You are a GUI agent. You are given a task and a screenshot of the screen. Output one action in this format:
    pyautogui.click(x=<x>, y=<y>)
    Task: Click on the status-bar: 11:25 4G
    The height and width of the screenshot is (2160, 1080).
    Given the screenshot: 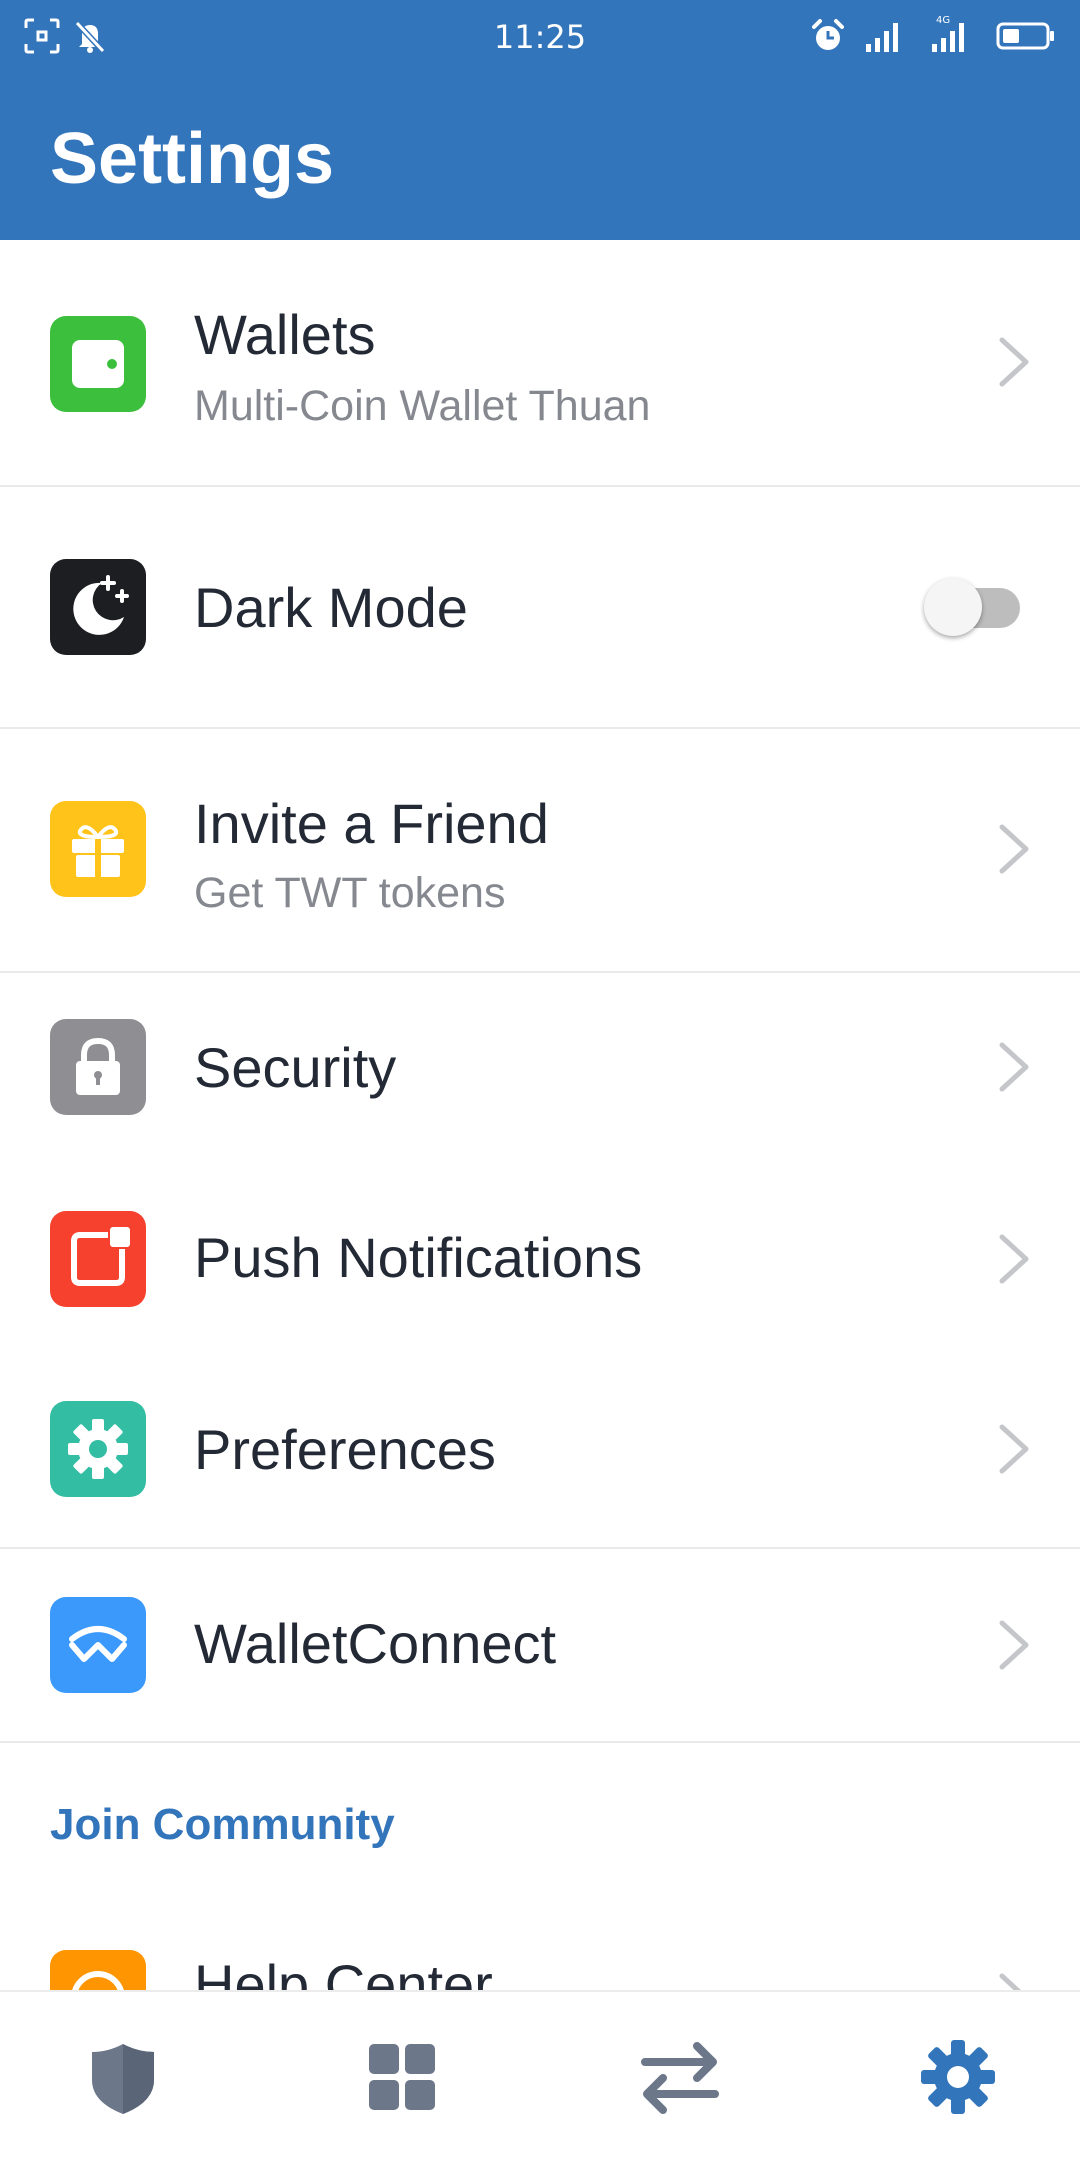 What is the action you would take?
    pyautogui.click(x=540, y=38)
    